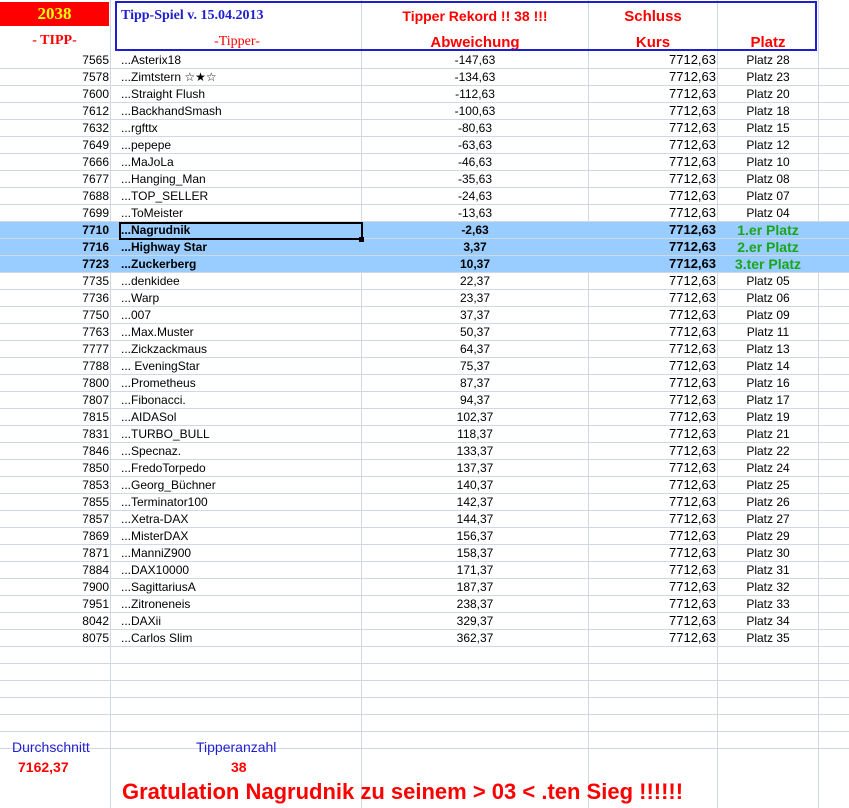 This screenshot has height=808, width=849. I want to click on platz-cell: Platz 12, so click(768, 145).